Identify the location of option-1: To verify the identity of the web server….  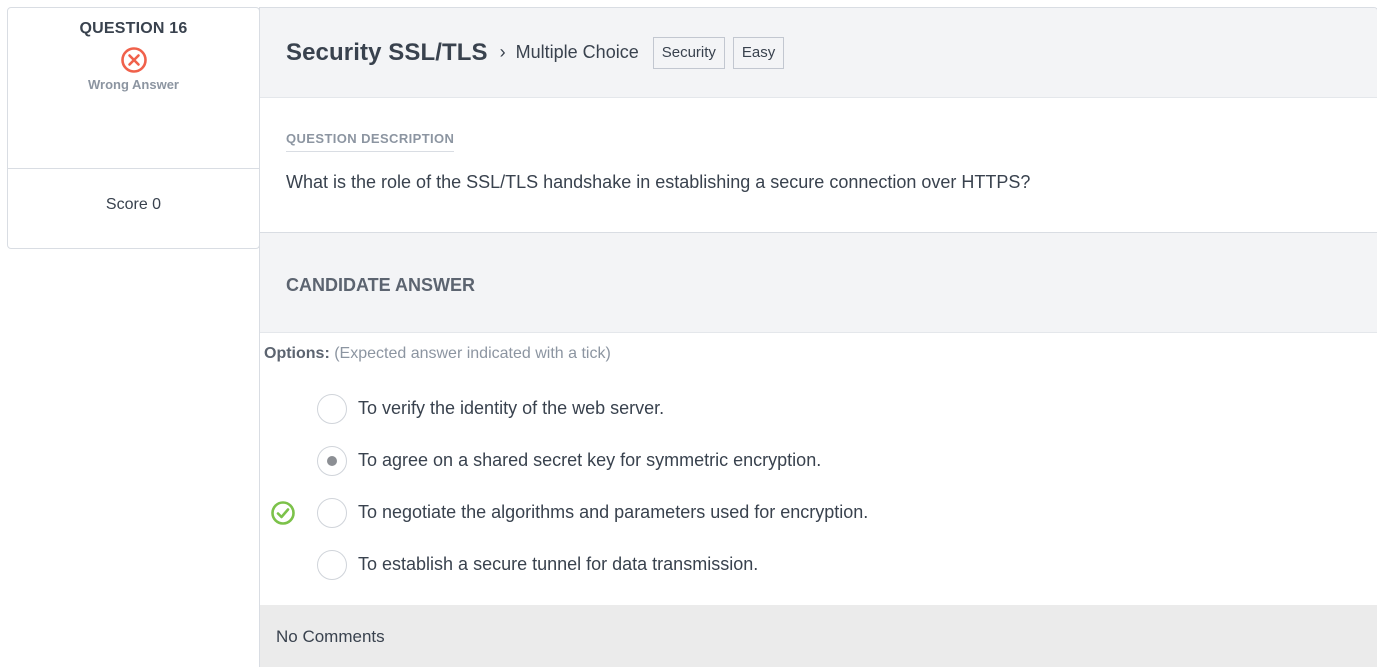
(818, 409).